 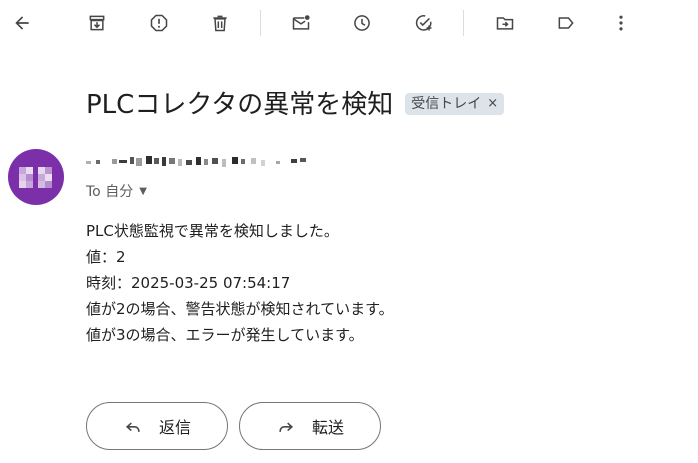 I want to click on label-icon, so click(x=566, y=23).